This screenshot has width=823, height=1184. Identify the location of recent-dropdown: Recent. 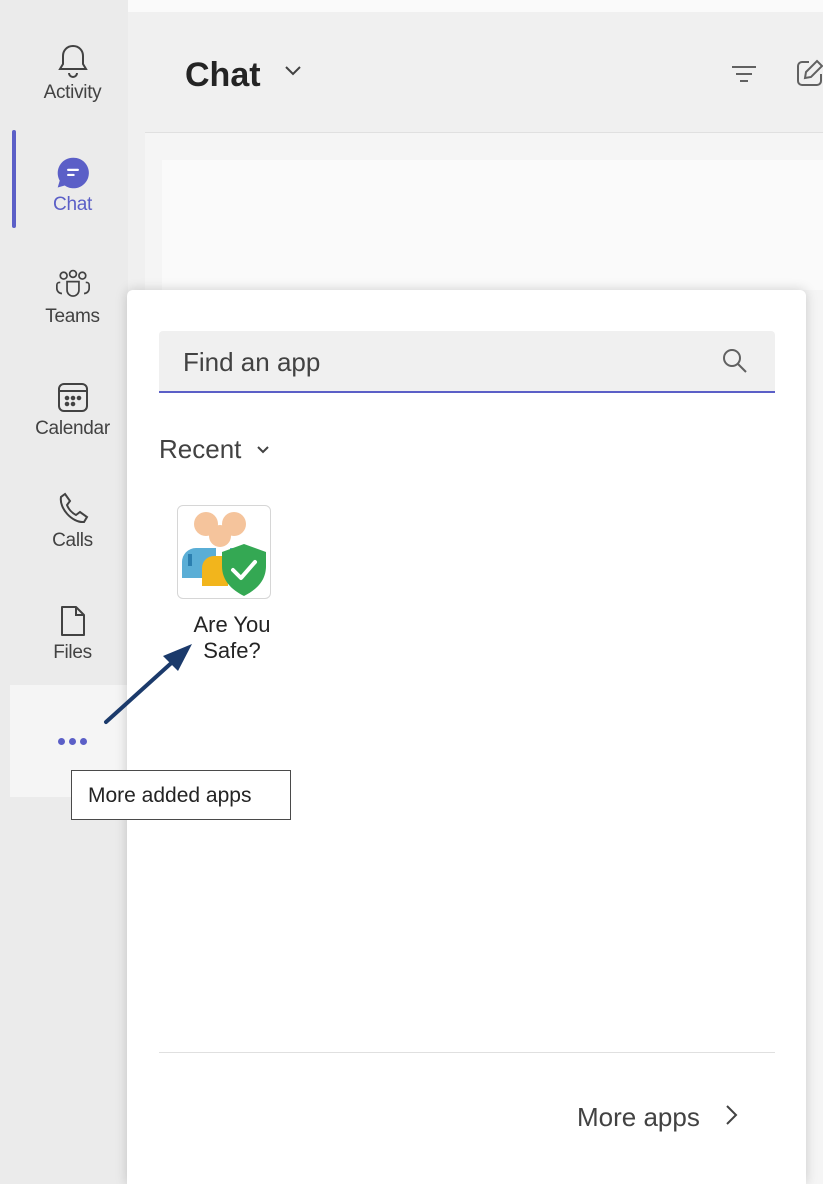
(215, 449).